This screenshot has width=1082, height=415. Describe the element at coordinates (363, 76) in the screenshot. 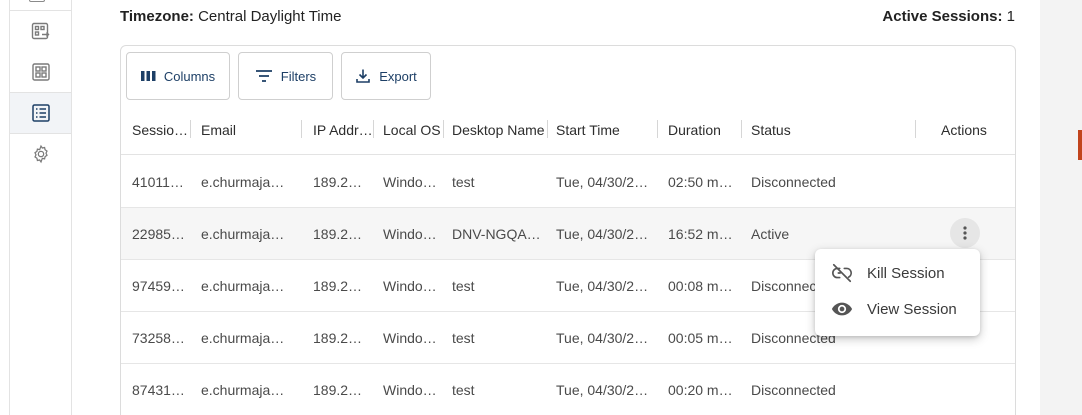

I see `download-icon` at that location.